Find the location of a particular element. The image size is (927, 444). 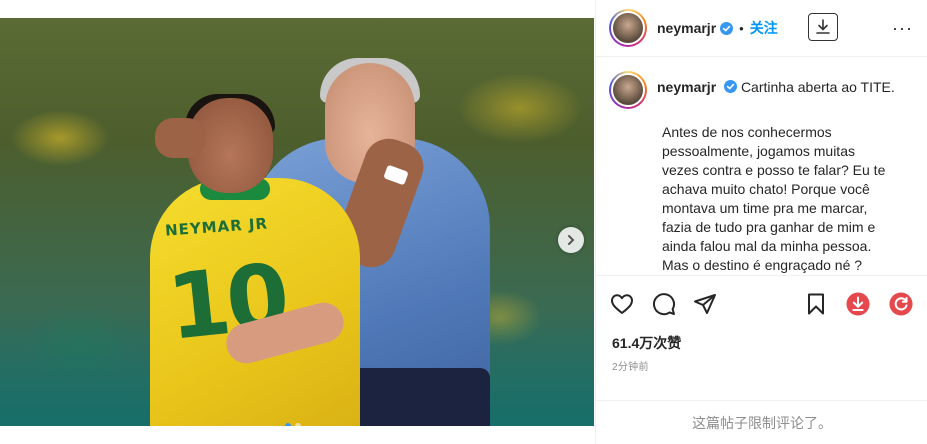

extension-download-button is located at coordinates (858, 304).